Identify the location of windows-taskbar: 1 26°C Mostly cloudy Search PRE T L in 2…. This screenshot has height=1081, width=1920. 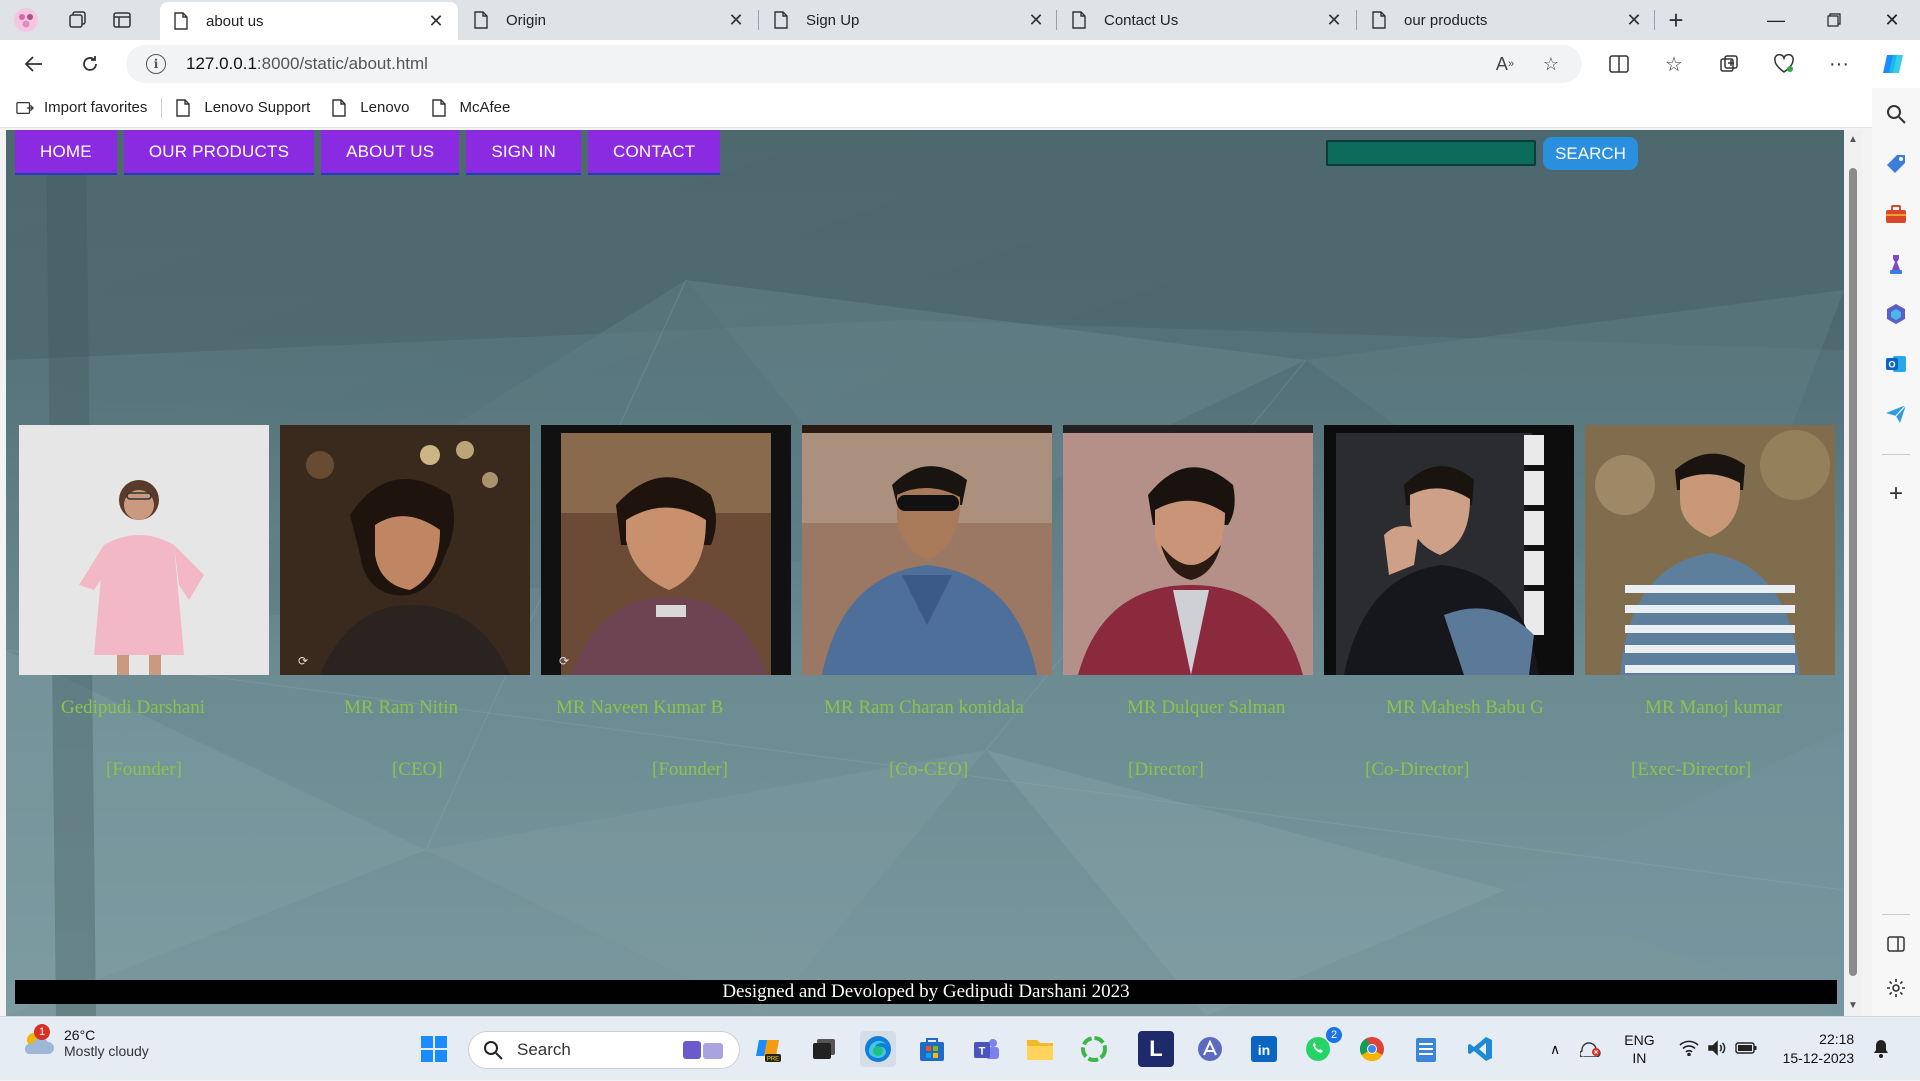
(960, 1048).